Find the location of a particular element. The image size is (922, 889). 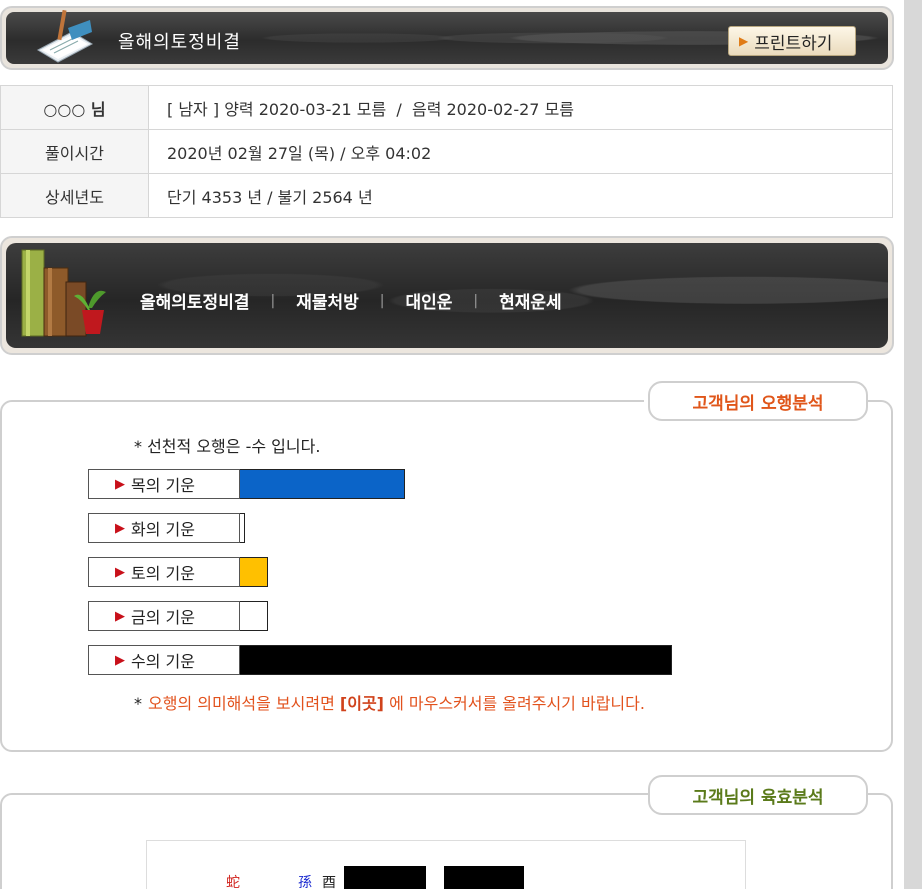

ohang-bar-row: ▶ 목의 기운 is located at coordinates (246, 484).